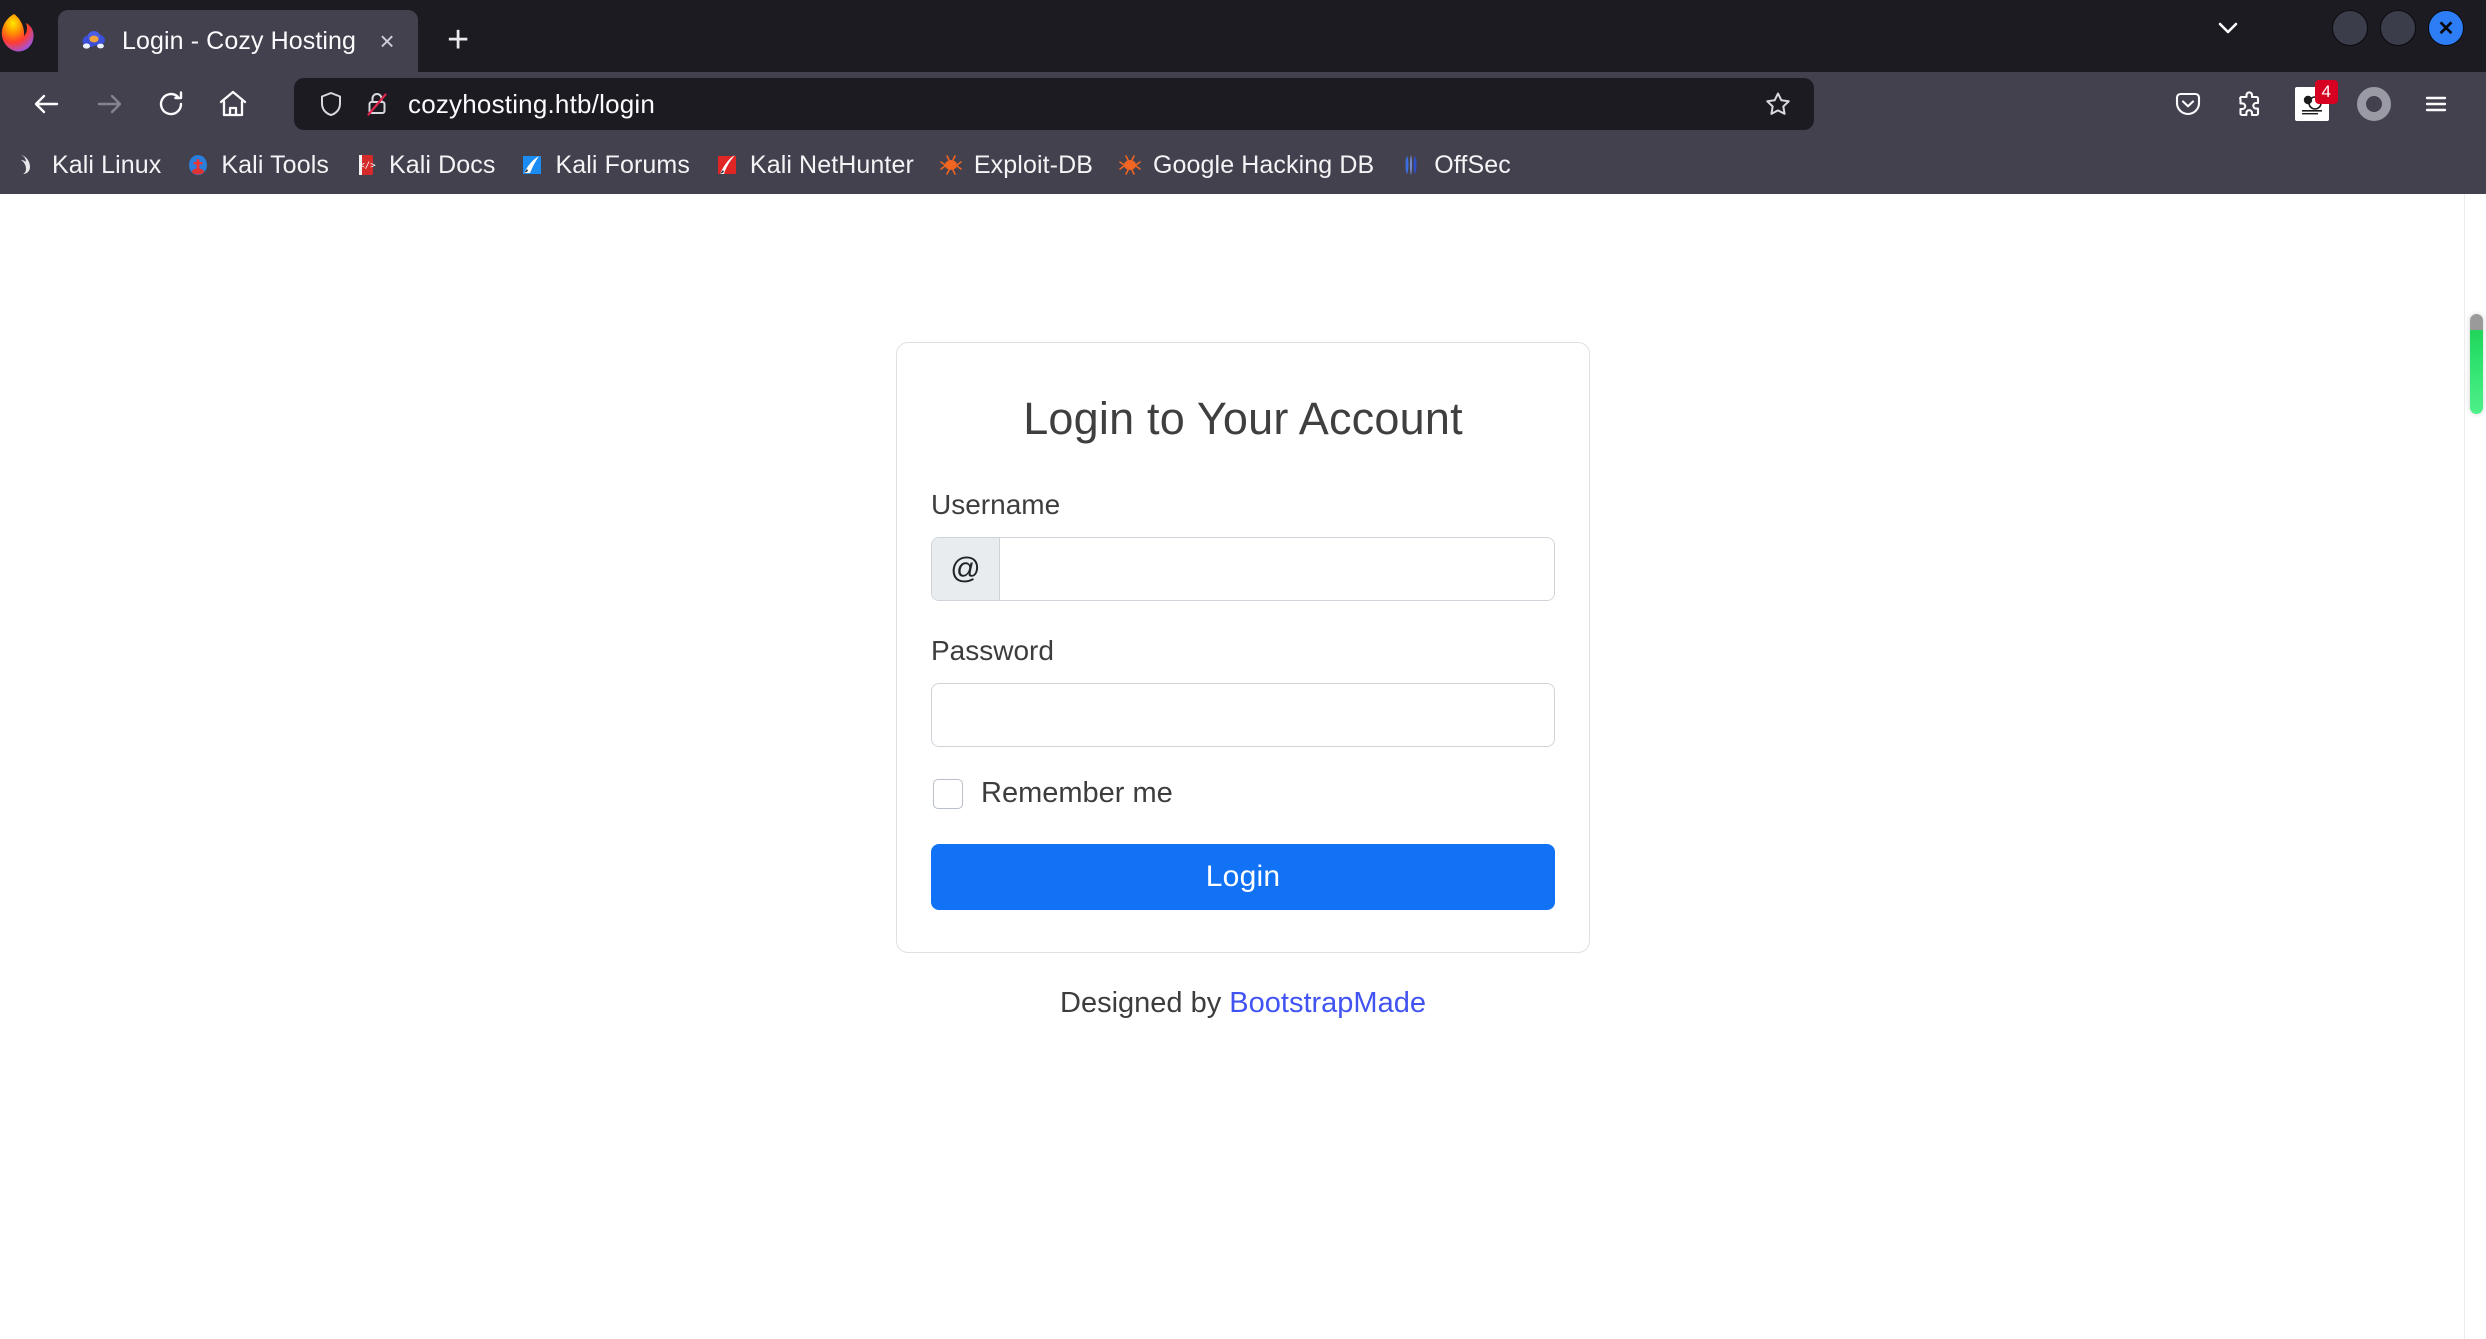  I want to click on kali-nethunter-icon, so click(727, 165).